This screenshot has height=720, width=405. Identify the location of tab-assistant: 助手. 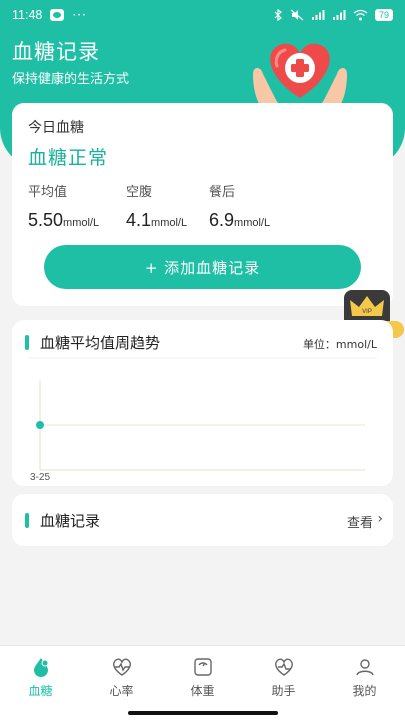
(283, 677).